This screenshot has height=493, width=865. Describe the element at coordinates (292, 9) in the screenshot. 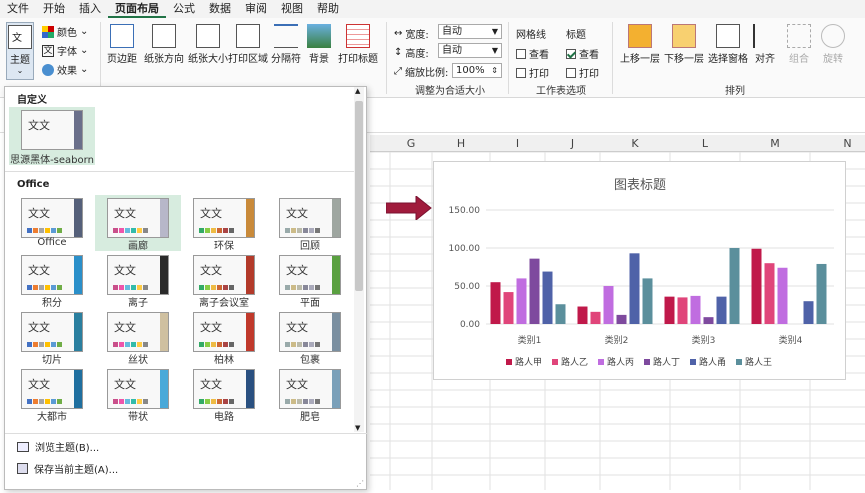

I see `menu-7: 视图` at that location.